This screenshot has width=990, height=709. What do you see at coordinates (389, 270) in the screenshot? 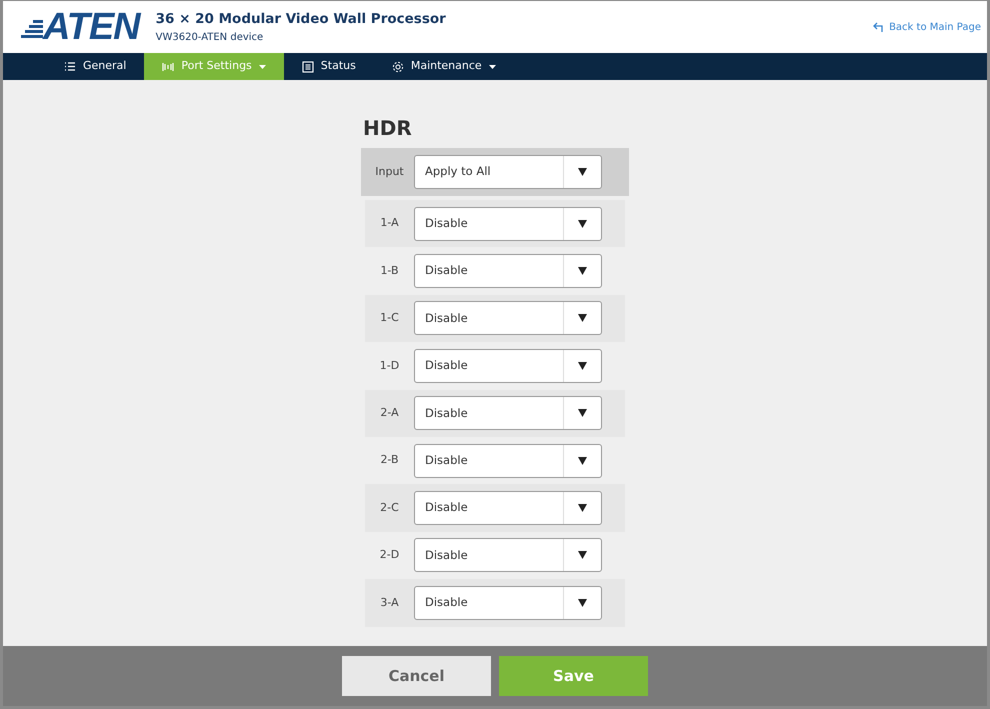
I see `port-label: 1-B` at bounding box center [389, 270].